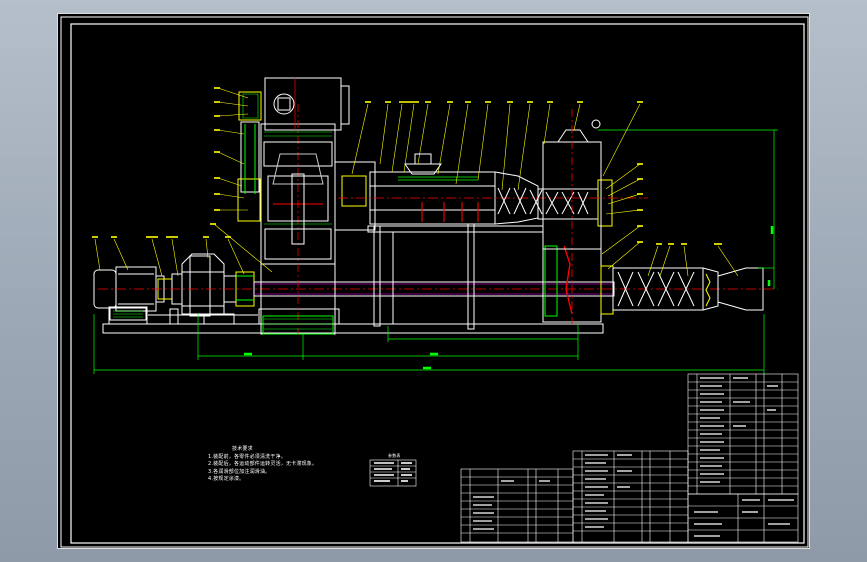  Describe the element at coordinates (630, 496) in the screenshot. I see `parts-list-lower-mid` at that location.